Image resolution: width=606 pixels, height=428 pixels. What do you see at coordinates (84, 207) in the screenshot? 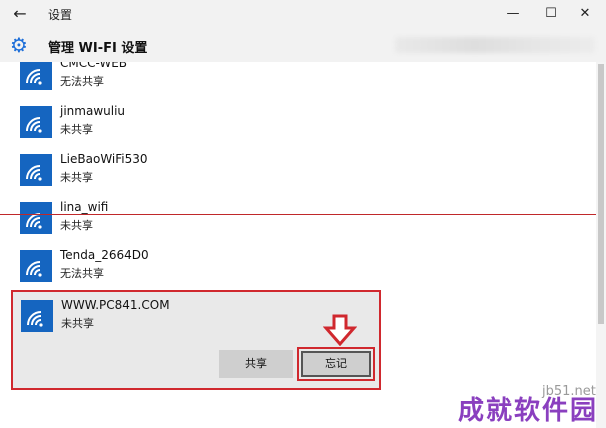
I see `network-ssid: lina_wifi` at bounding box center [84, 207].